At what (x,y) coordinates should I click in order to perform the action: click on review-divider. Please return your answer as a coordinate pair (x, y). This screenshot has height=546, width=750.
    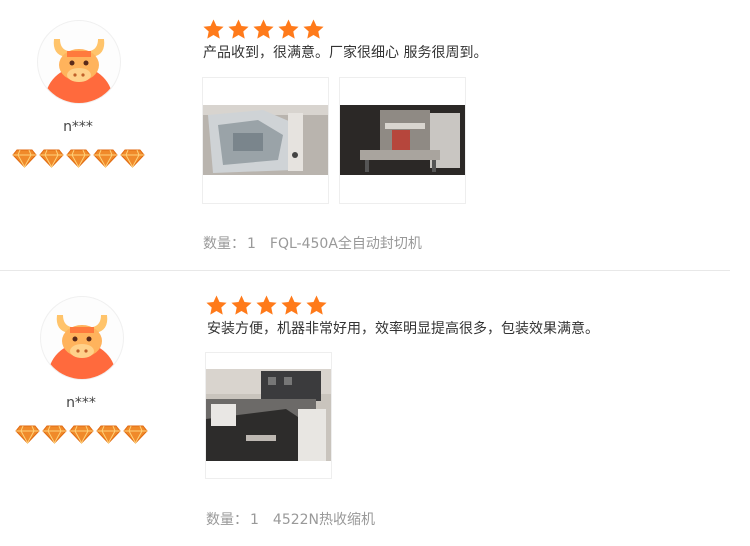
    Looking at the image, I should click on (365, 270).